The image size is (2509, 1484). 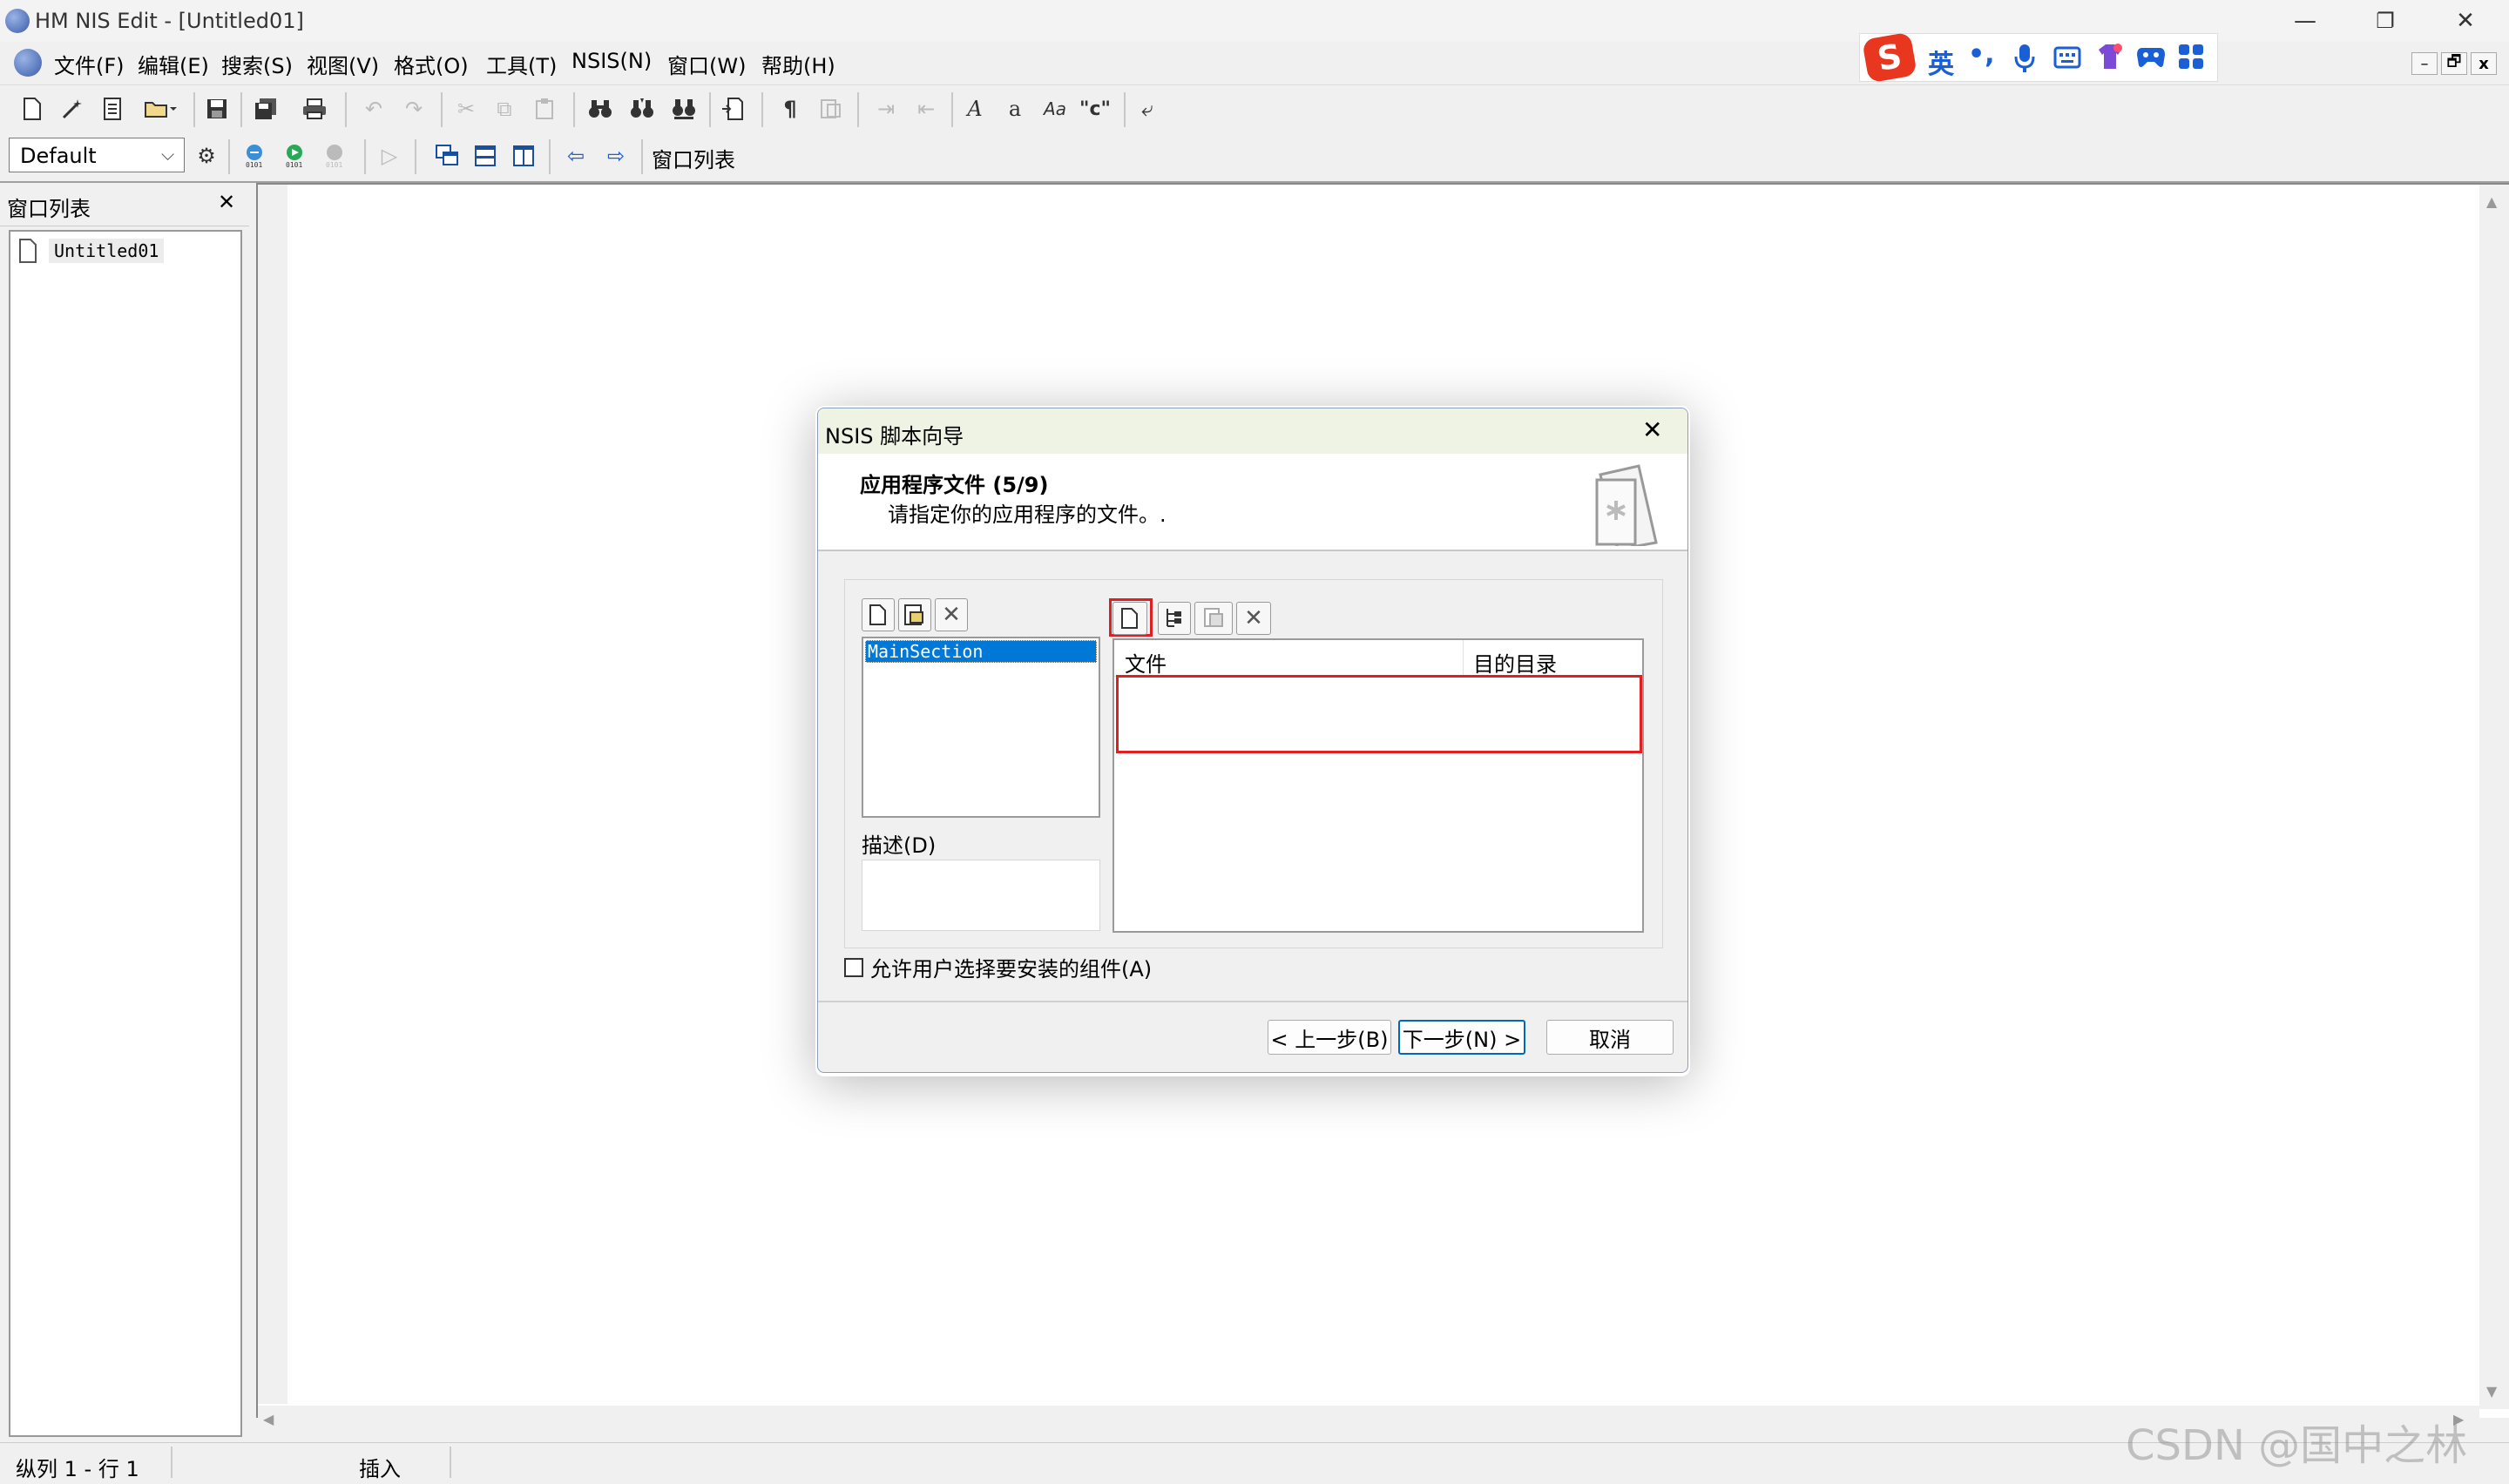 I want to click on word-wrap-icon: ⤶, so click(x=1147, y=108).